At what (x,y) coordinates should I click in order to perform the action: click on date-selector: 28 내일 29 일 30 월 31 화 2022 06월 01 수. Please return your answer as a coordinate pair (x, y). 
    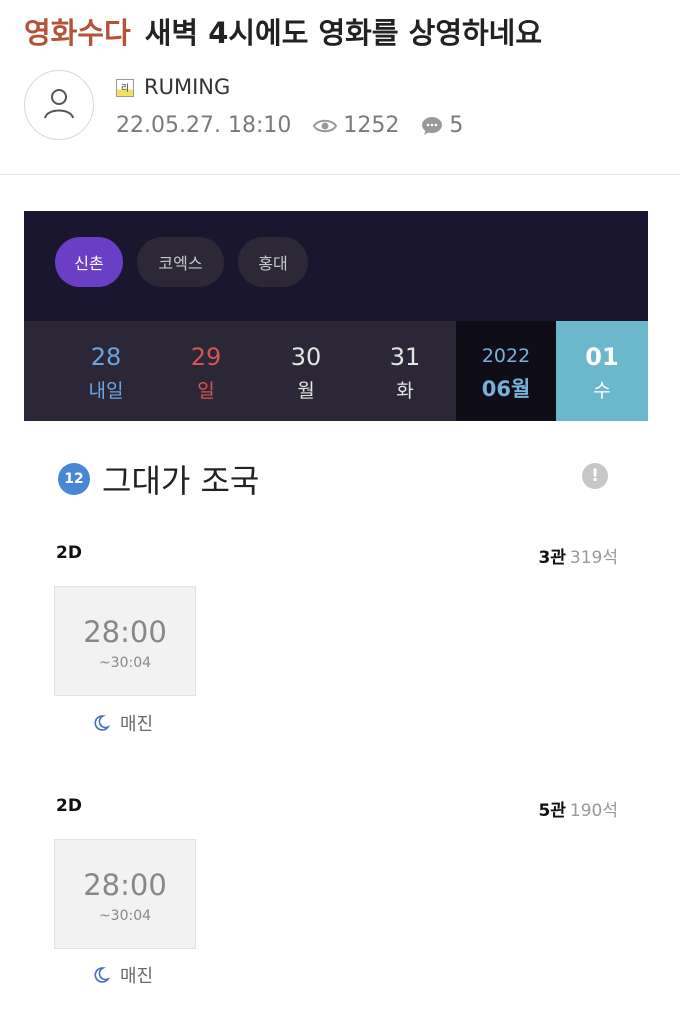
    Looking at the image, I should click on (336, 371).